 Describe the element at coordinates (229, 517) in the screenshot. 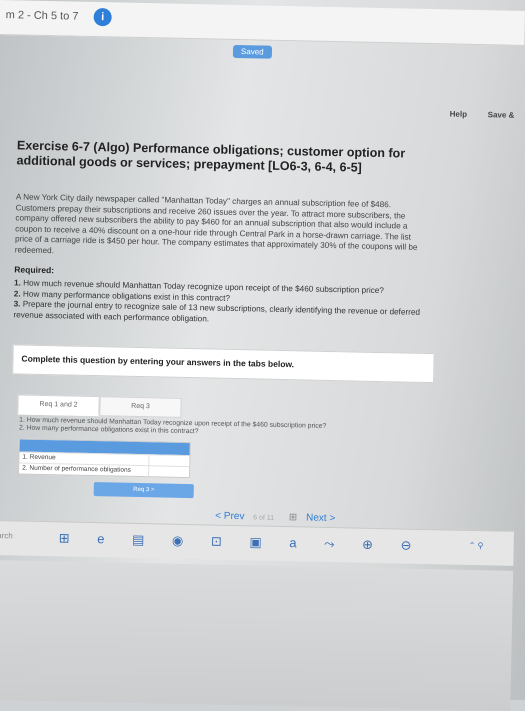

I see `prev-button: < Prev` at that location.